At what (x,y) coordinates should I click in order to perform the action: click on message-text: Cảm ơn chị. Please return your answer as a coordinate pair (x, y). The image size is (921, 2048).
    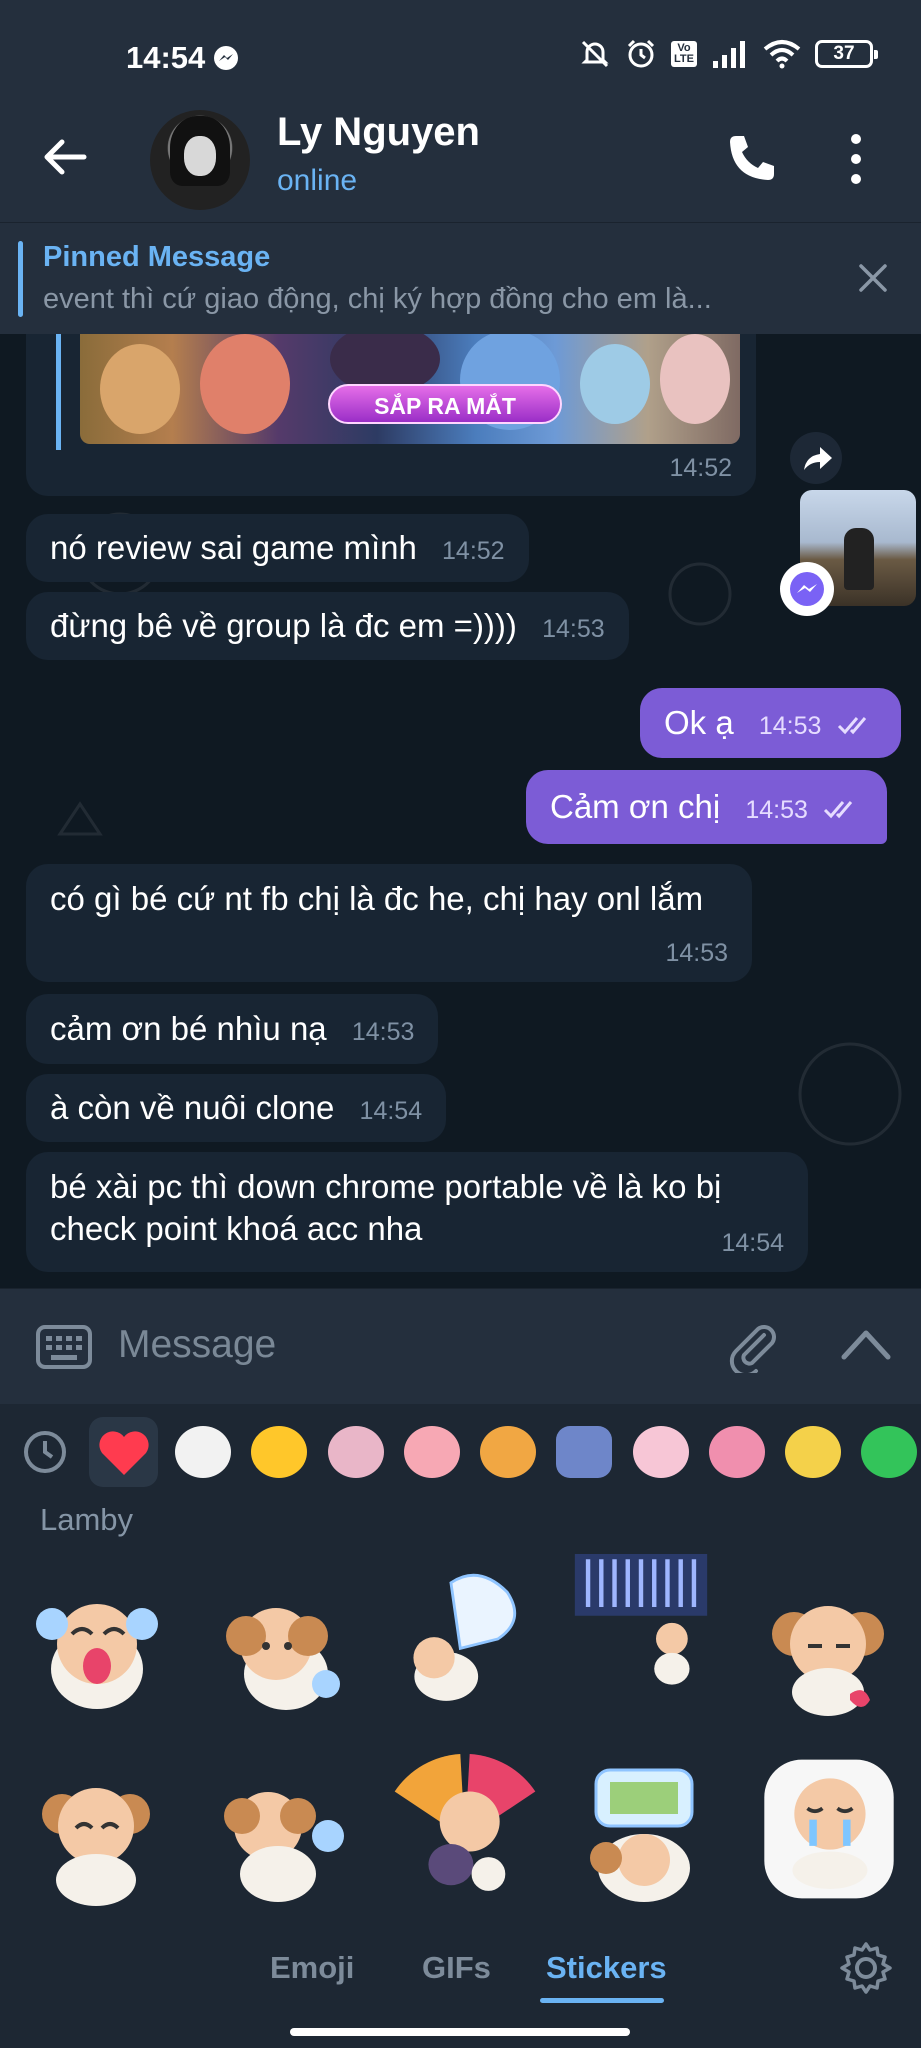
    Looking at the image, I should click on (635, 806).